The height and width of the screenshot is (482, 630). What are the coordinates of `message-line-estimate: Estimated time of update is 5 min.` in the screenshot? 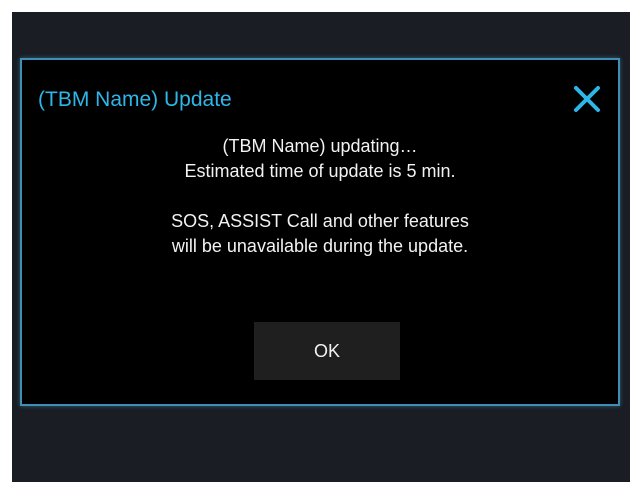 It's located at (320, 171).